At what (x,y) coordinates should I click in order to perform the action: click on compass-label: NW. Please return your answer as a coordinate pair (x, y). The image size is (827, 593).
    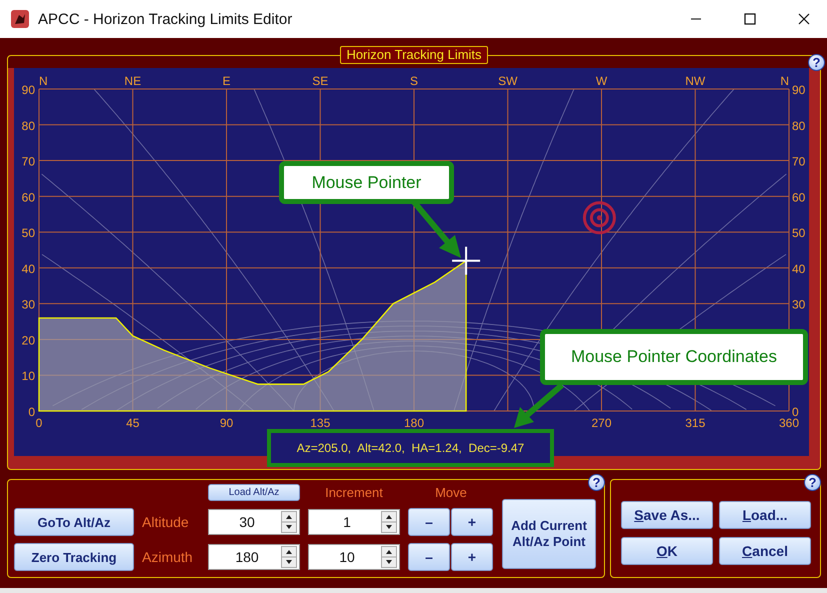
    Looking at the image, I should click on (695, 81).